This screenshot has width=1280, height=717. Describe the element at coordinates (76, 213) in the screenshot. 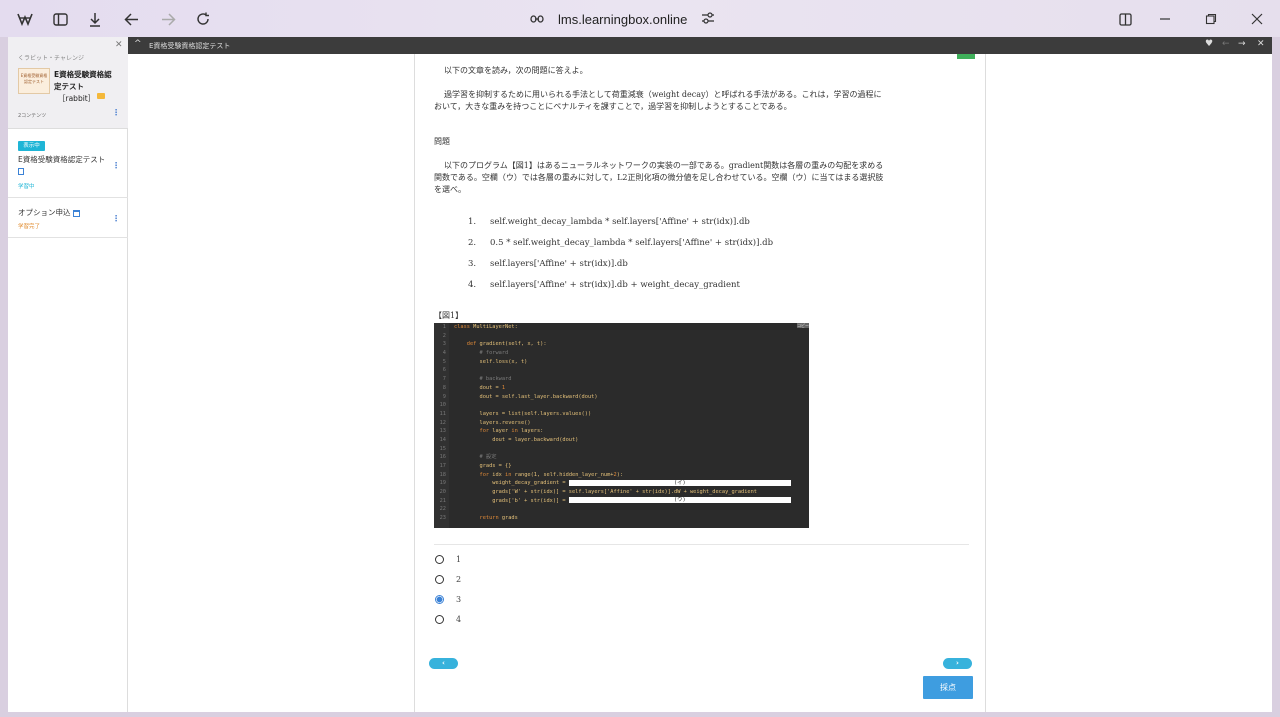

I see `calendar-icon` at that location.